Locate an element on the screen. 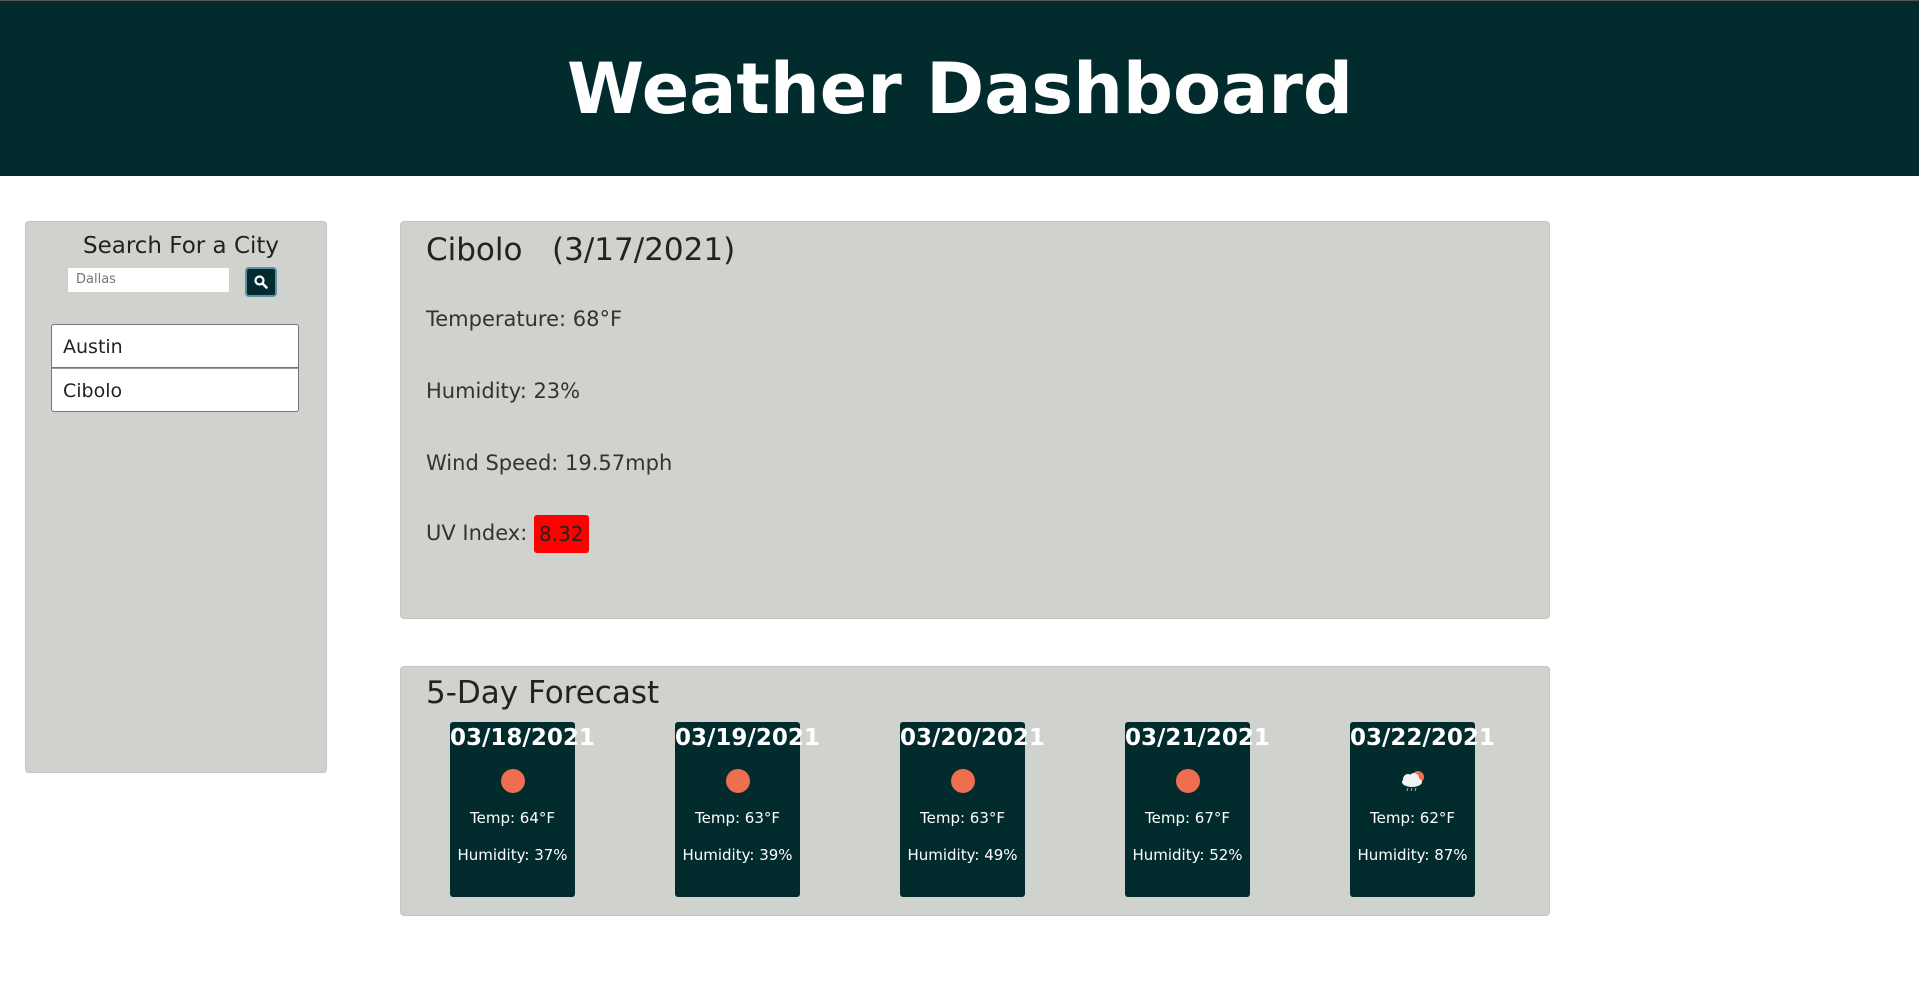 The image size is (1922, 981). rain-cloud-sun-icon is located at coordinates (1412, 781).